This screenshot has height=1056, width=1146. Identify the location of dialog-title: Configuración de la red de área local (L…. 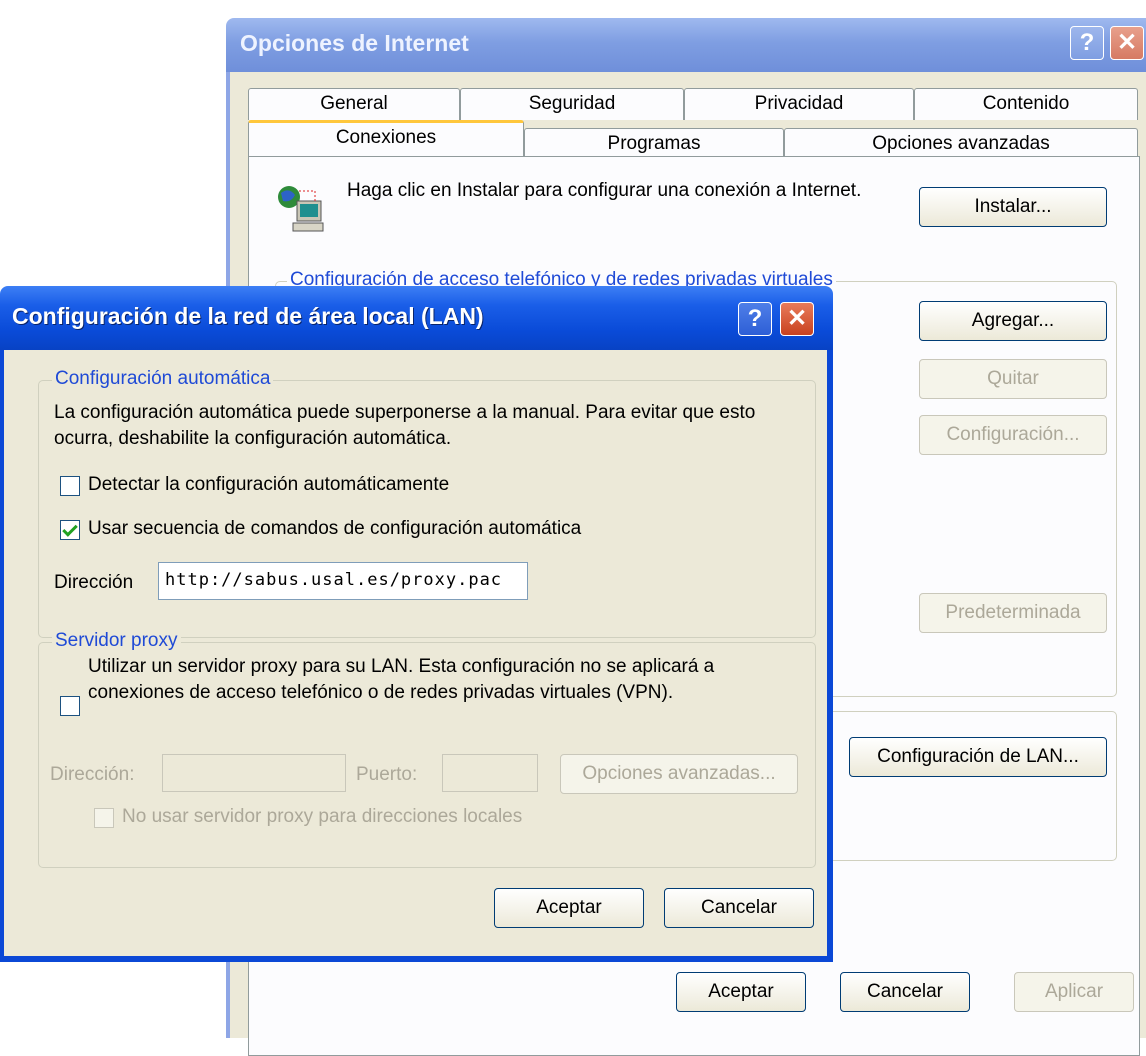
(248, 316).